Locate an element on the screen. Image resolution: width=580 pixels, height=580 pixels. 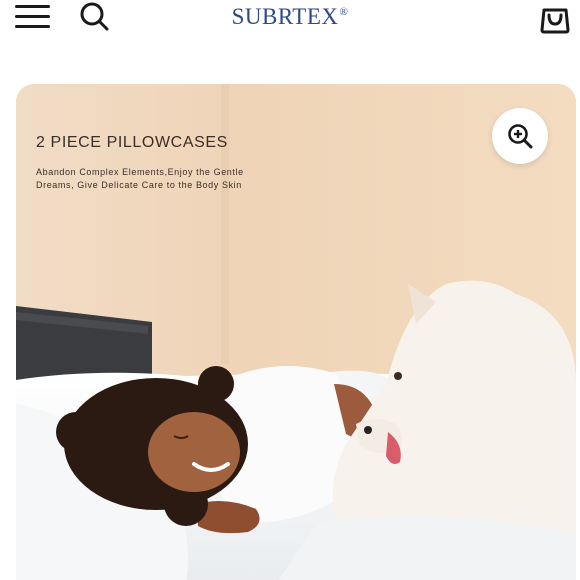
site-header: SUBRTEX® is located at coordinates (290, 20).